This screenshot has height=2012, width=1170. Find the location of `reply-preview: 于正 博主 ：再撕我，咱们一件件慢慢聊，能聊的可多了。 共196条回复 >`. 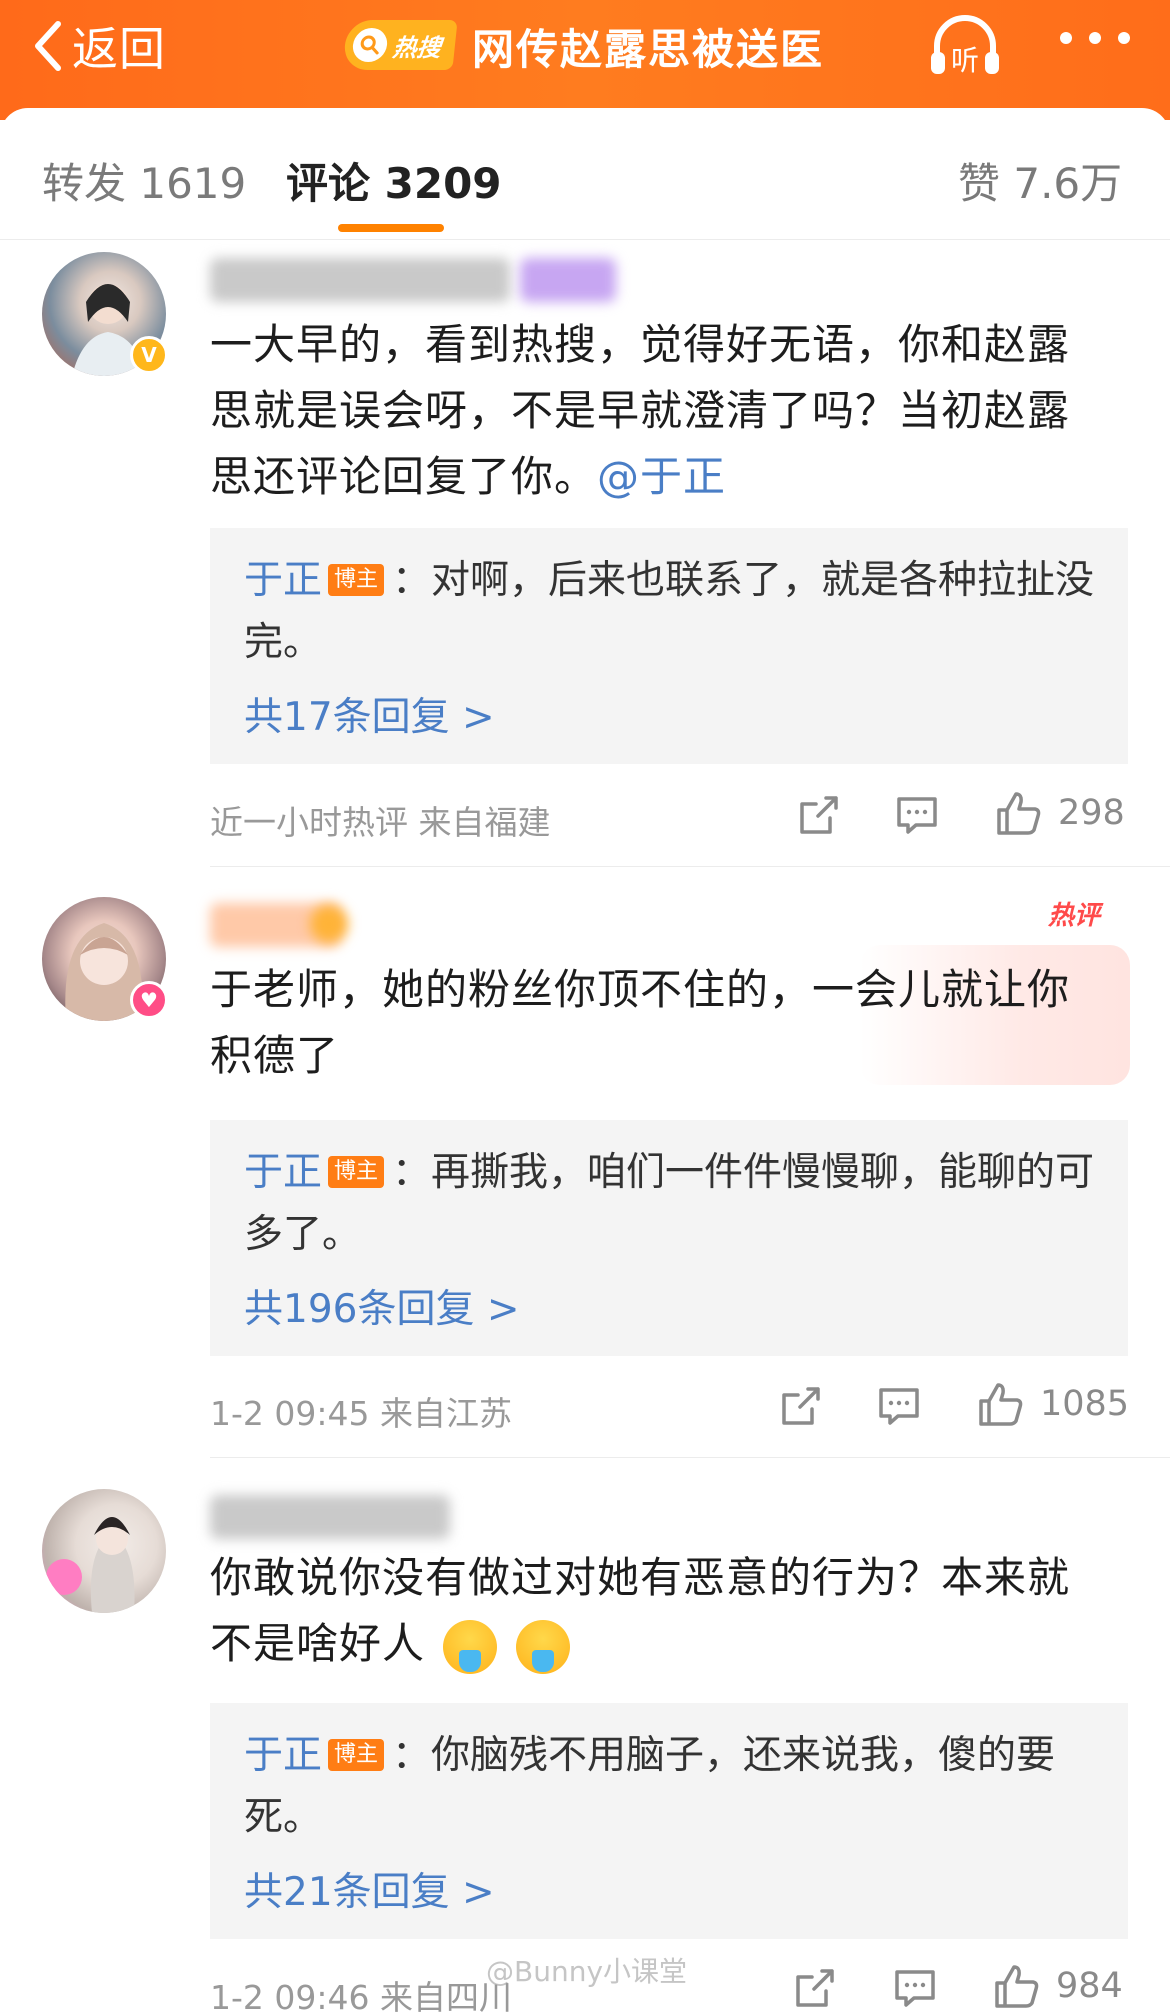

reply-preview: 于正 博主 ：再撕我，咱们一件件慢慢聊，能聊的可多了。 共196条回复 > is located at coordinates (669, 1238).